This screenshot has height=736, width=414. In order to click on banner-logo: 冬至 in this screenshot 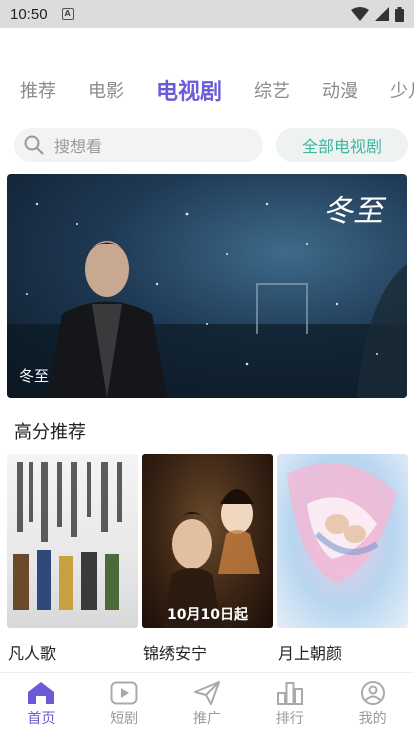, I will do `click(353, 211)`.